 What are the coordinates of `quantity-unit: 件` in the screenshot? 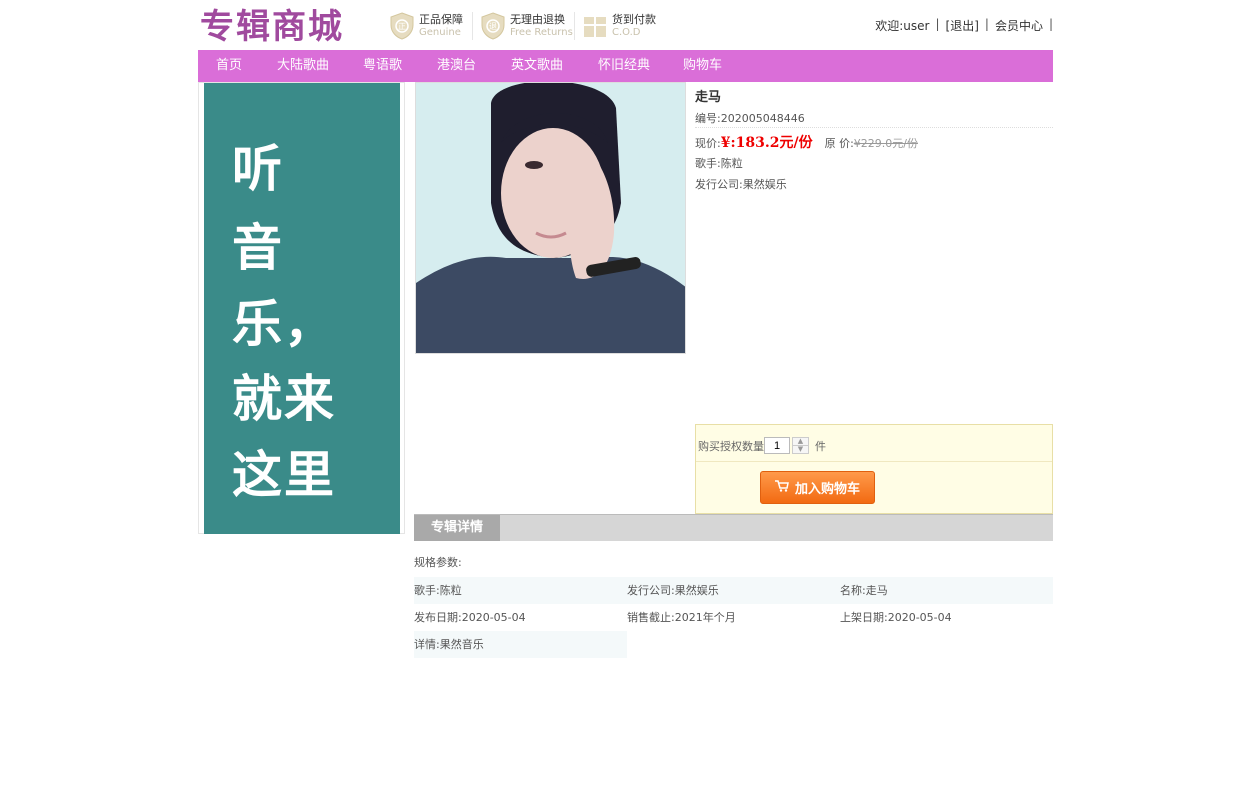 It's located at (820, 446).